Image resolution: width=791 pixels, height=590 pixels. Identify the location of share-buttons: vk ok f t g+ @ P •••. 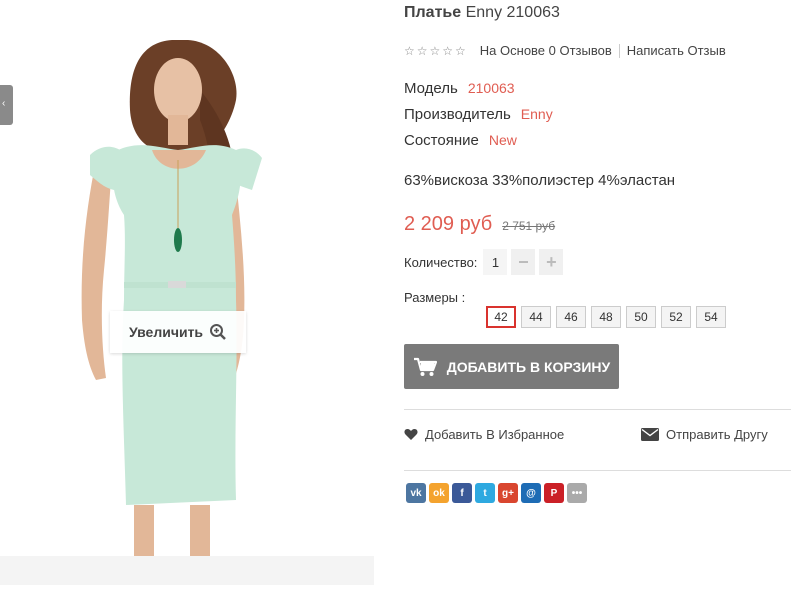
(496, 493).